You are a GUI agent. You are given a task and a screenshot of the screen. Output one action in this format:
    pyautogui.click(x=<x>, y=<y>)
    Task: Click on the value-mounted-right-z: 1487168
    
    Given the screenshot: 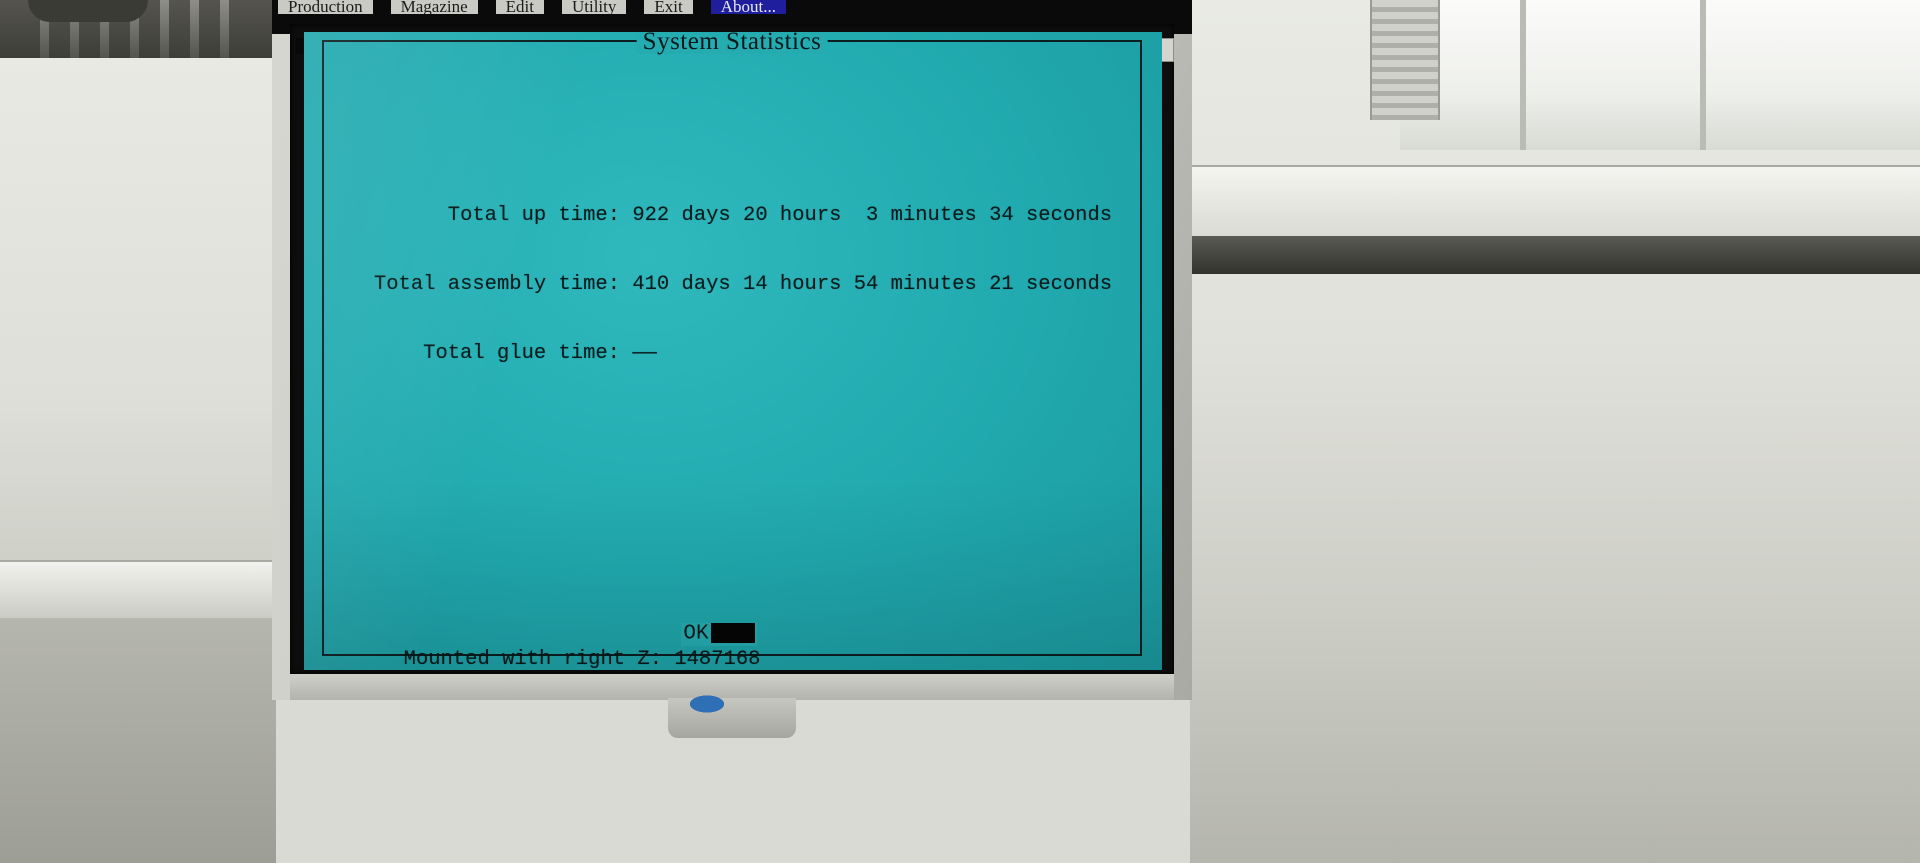 What is the action you would take?
    pyautogui.click(x=717, y=659)
    